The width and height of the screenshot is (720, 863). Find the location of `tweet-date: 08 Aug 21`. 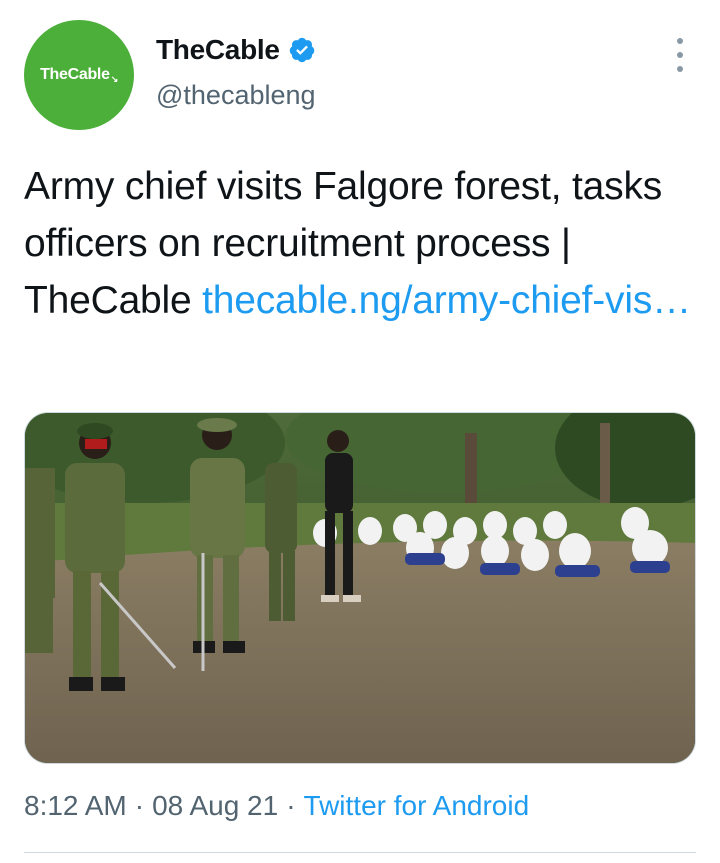

tweet-date: 08 Aug 21 is located at coordinates (215, 805).